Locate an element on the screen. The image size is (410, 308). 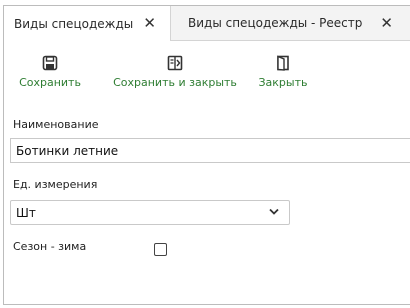
save-label: Сохранить is located at coordinates (50, 82).